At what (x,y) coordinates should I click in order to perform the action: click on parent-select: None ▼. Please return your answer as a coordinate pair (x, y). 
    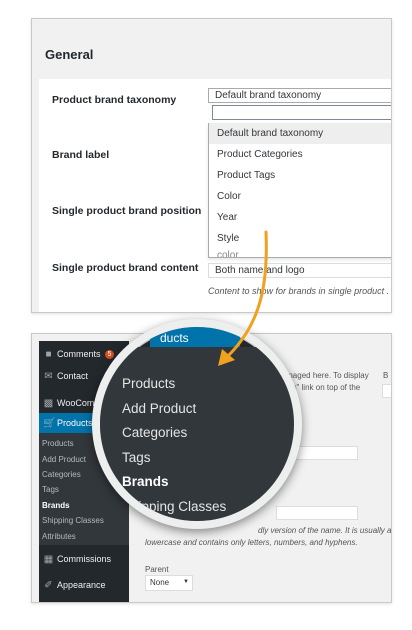
    Looking at the image, I should click on (169, 583).